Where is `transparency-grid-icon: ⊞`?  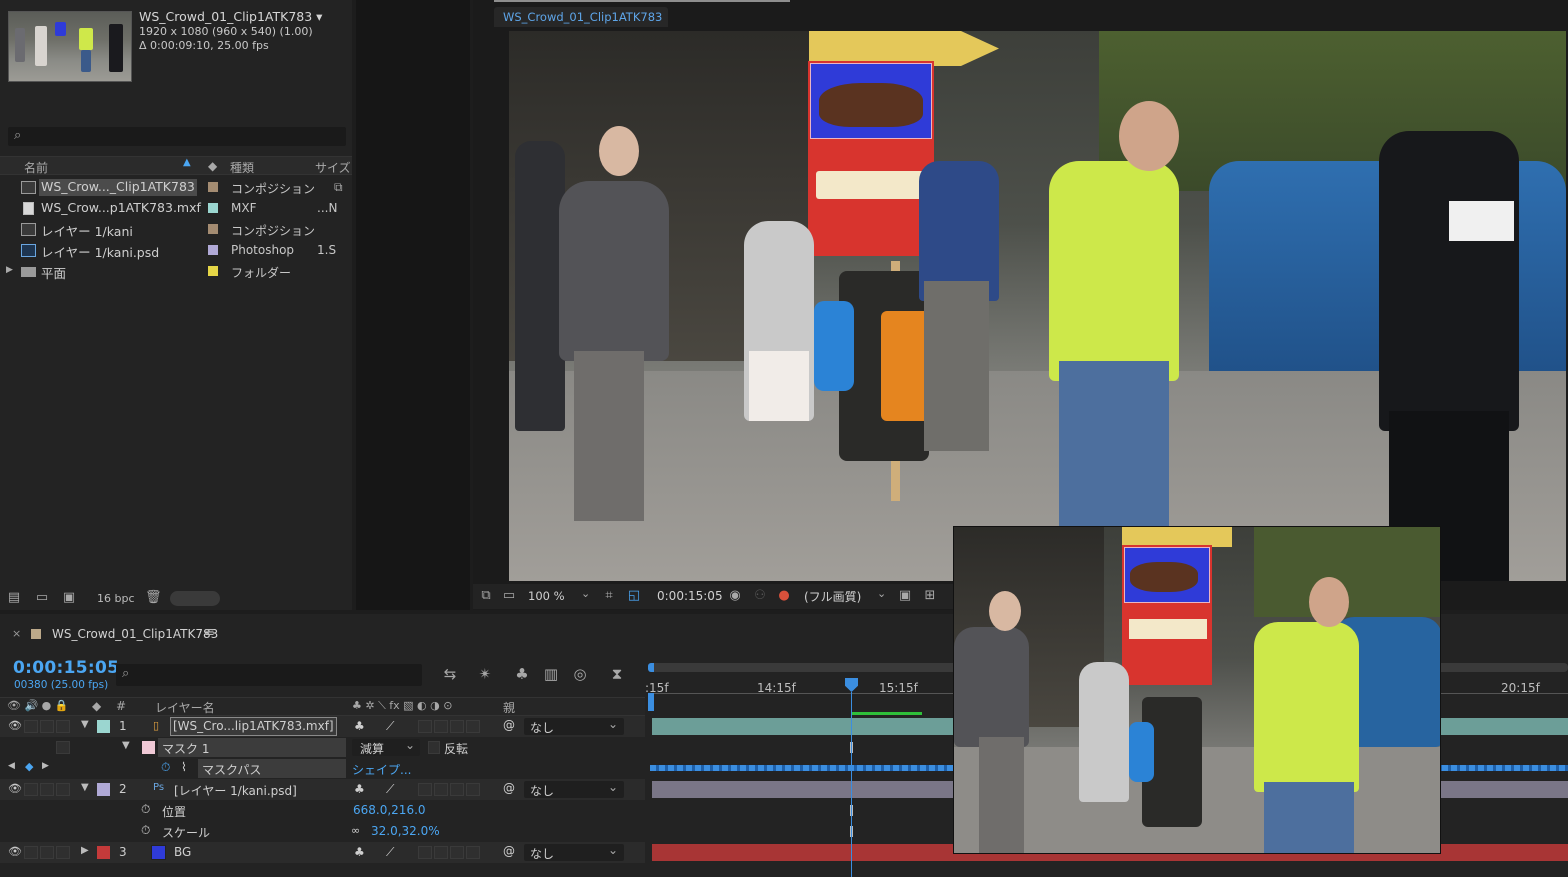 transparency-grid-icon: ⊞ is located at coordinates (930, 596).